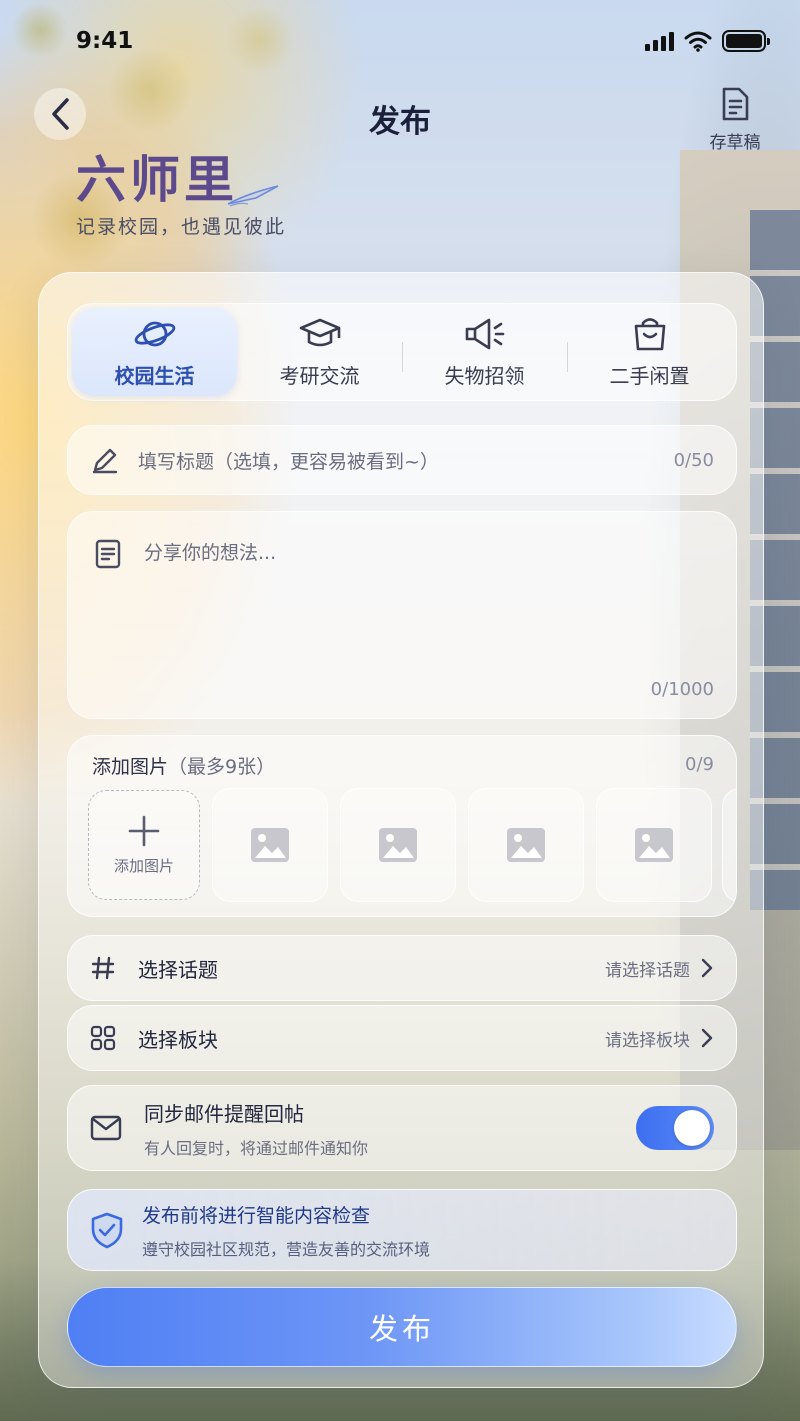 The image size is (800, 1421). Describe the element at coordinates (103, 968) in the screenshot. I see `hashtag-icon` at that location.